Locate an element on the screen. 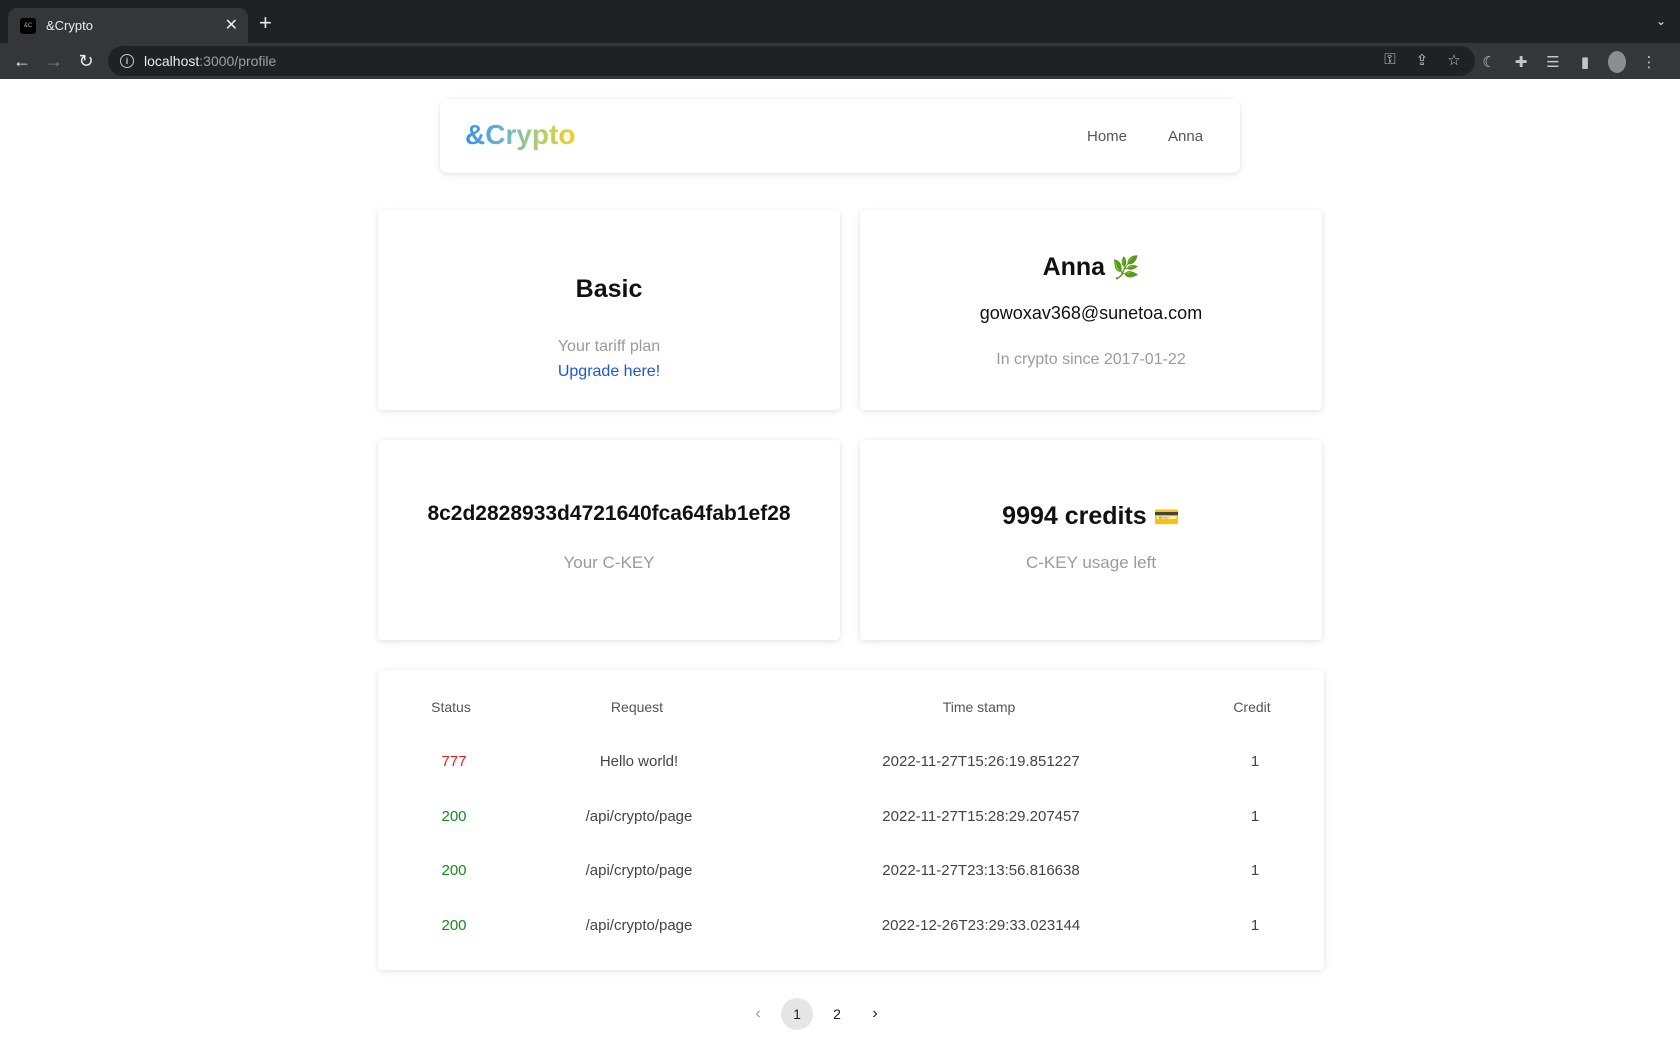  url-path: :3000/profile is located at coordinates (238, 61).